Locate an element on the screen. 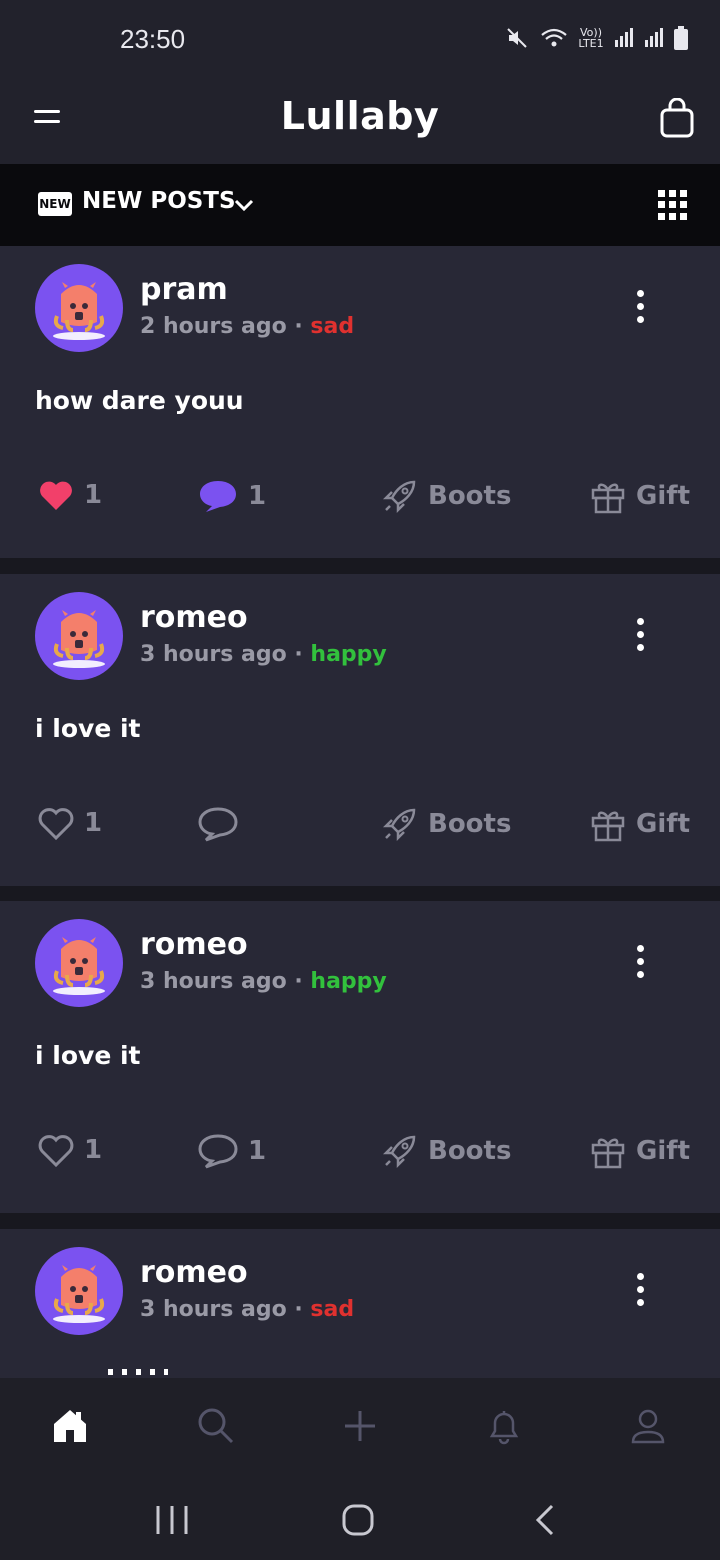  more-vertical-icon is located at coordinates (640, 1289).